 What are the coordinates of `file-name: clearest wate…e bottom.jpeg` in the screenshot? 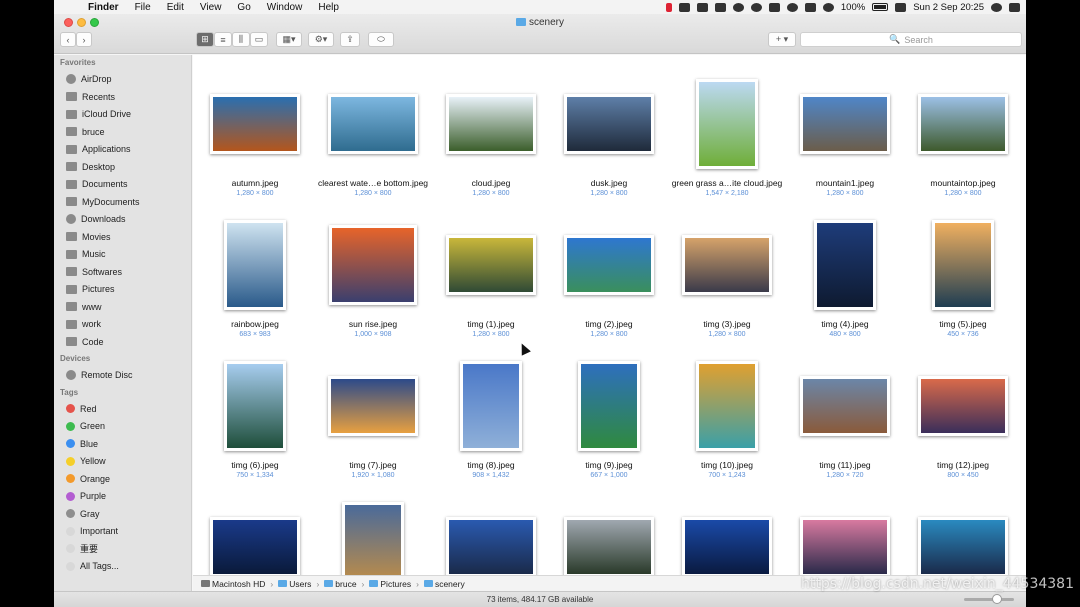 It's located at (373, 183).